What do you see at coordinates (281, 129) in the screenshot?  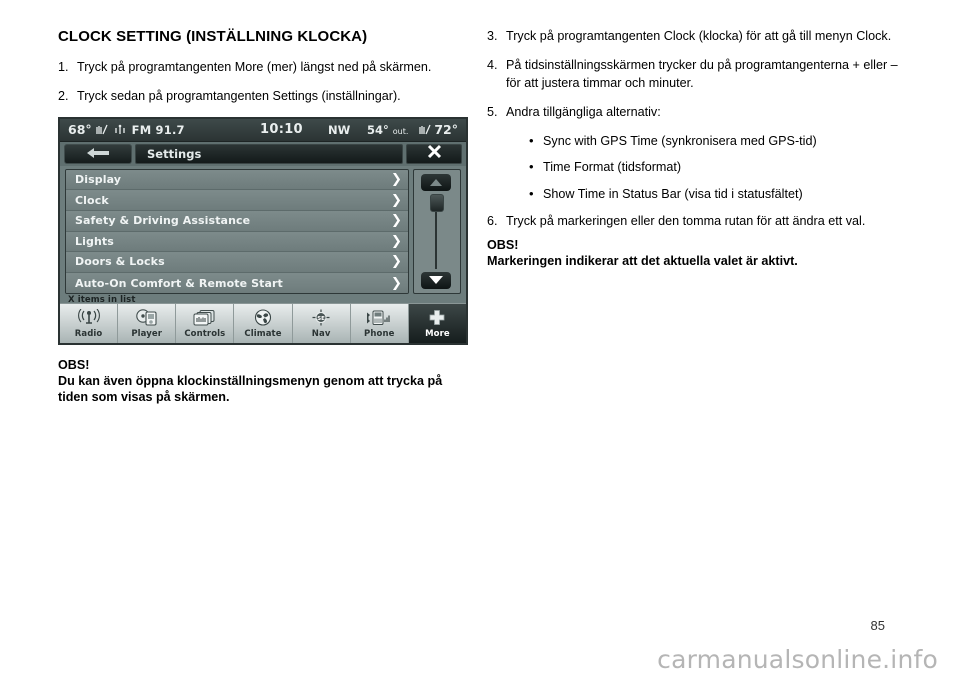 I see `status-clock: 10:10` at bounding box center [281, 129].